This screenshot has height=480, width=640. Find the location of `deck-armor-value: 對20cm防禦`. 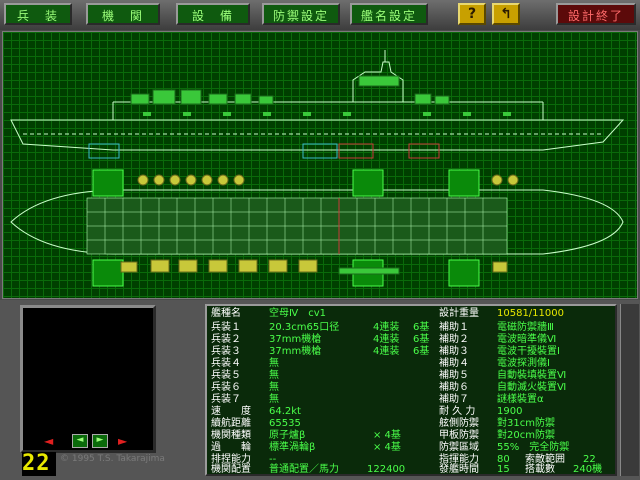

deck-armor-value: 對20cm防禦 is located at coordinates (526, 435).